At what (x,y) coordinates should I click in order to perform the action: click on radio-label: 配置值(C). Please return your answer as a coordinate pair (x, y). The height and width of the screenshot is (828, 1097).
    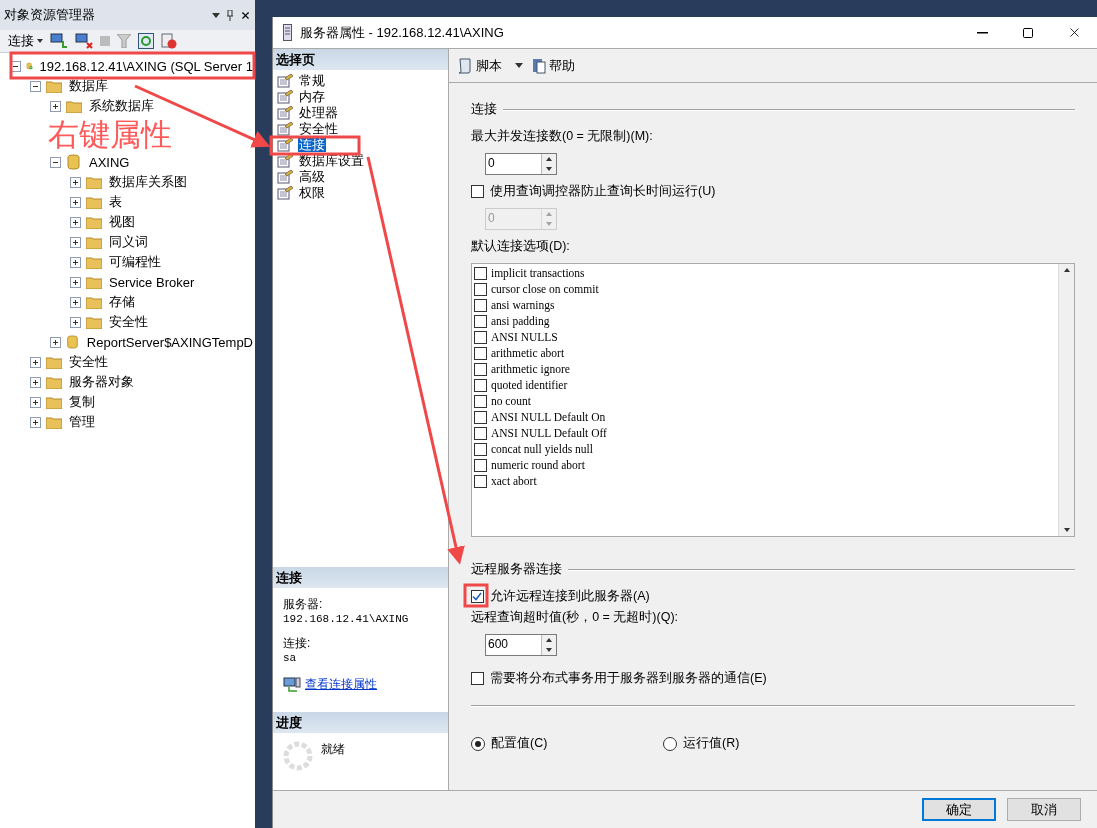
    Looking at the image, I should click on (519, 743).